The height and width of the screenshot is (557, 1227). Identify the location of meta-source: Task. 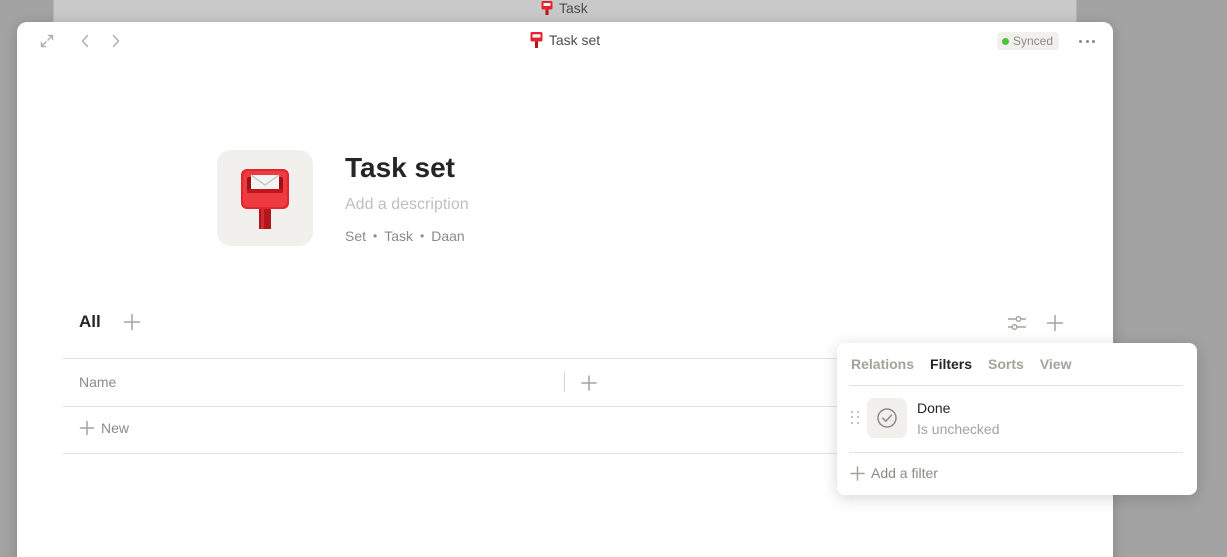
(398, 236).